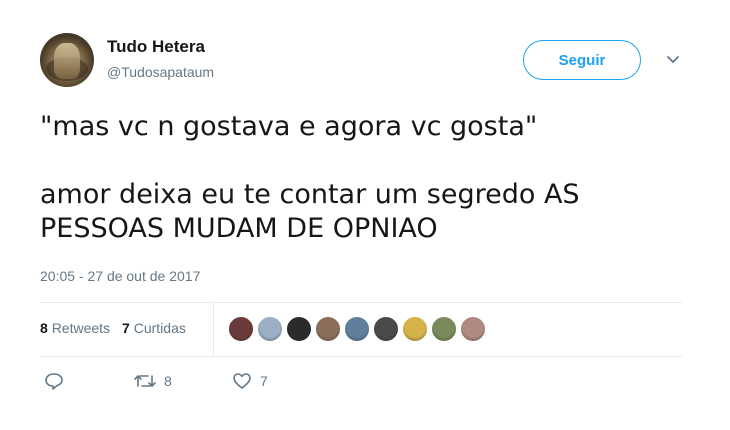  What do you see at coordinates (159, 328) in the screenshot?
I see `likes-label: Curtidas` at bounding box center [159, 328].